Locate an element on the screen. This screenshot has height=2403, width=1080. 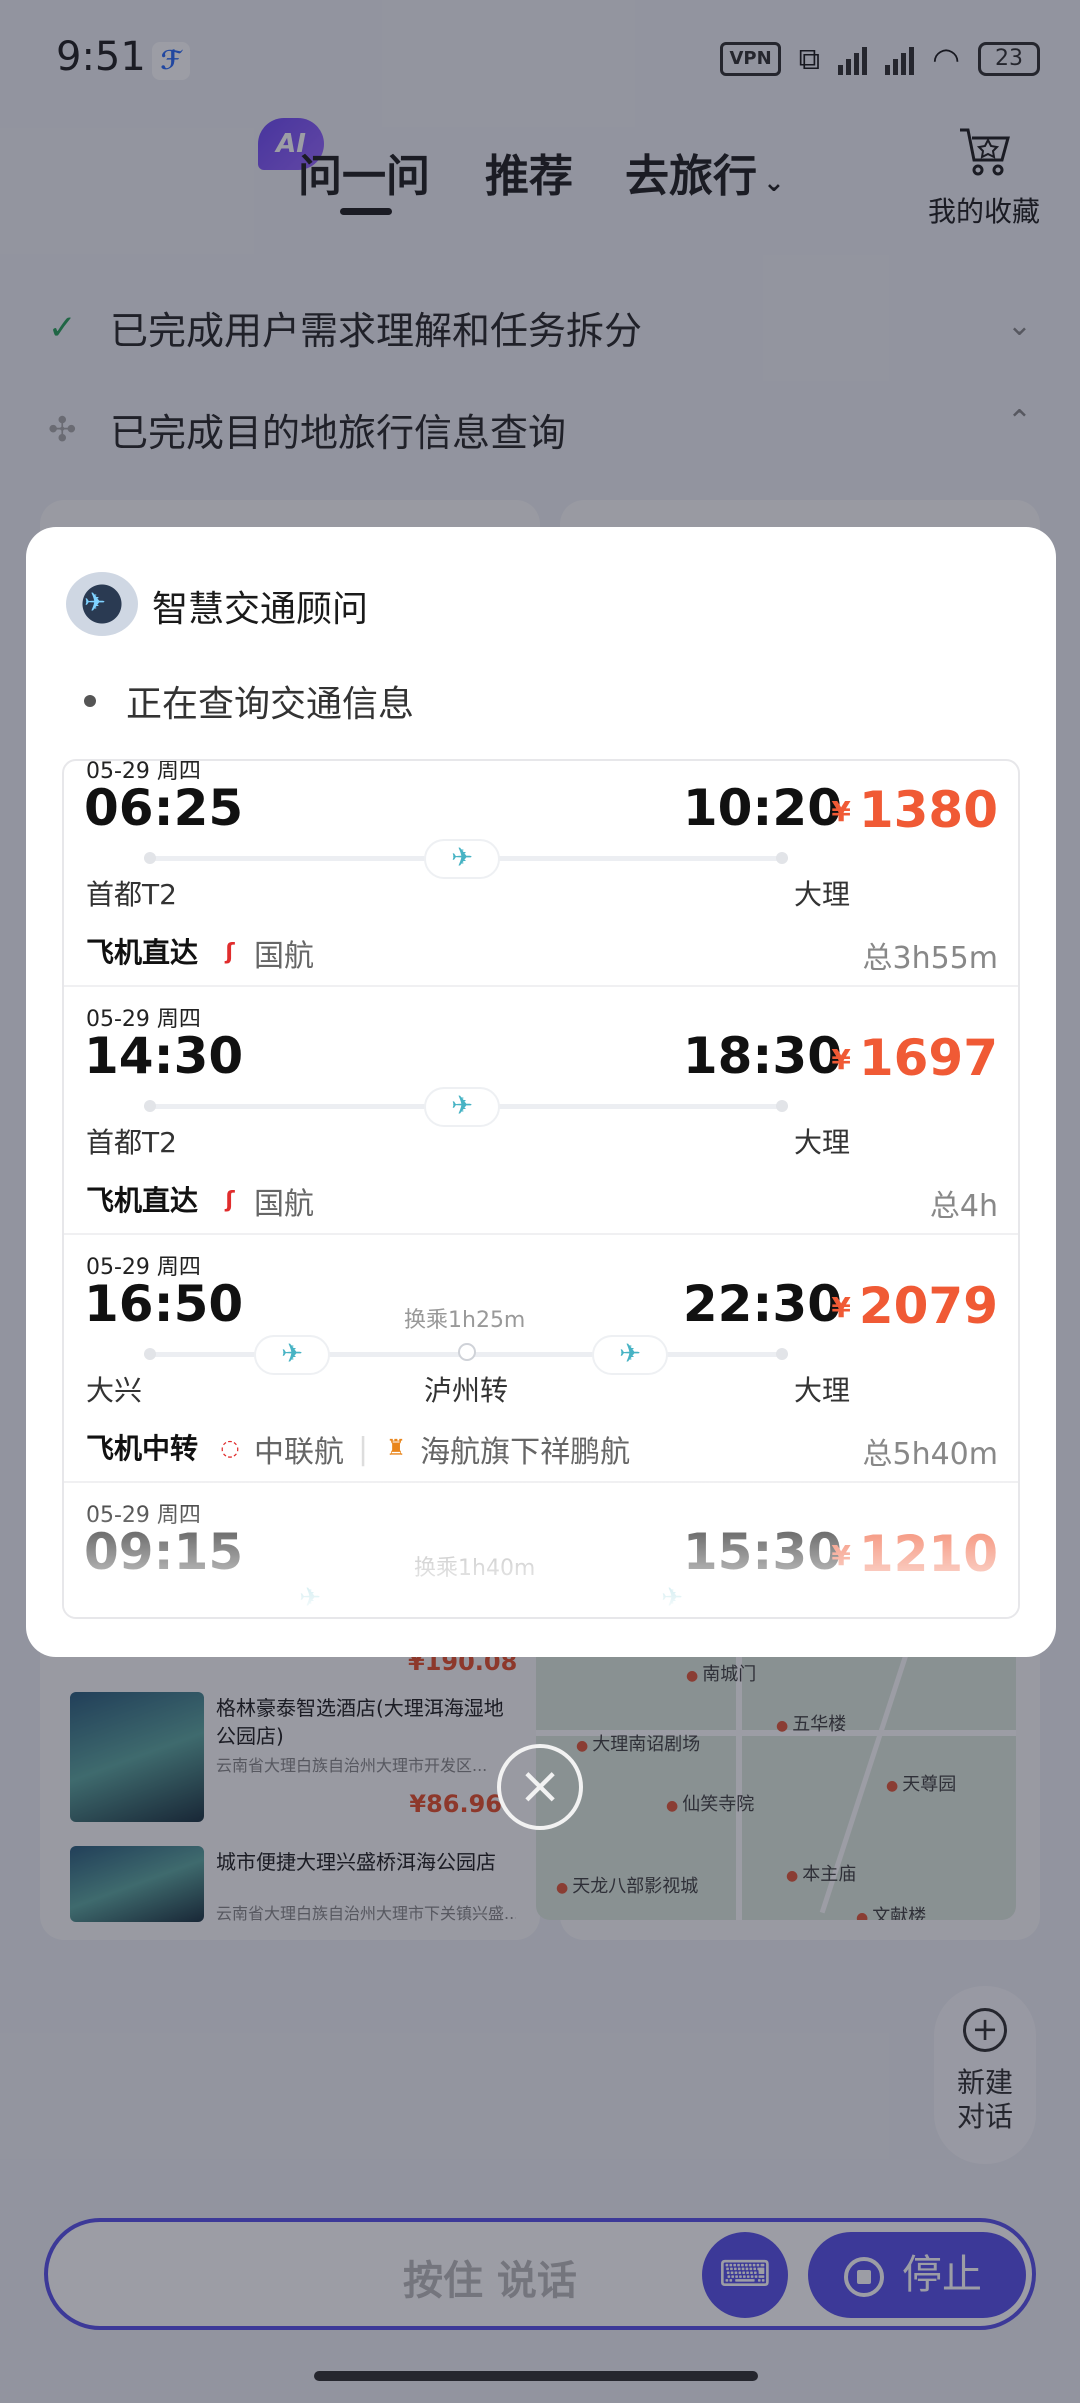
flight-price: ¥2079 is located at coordinates (914, 1306).